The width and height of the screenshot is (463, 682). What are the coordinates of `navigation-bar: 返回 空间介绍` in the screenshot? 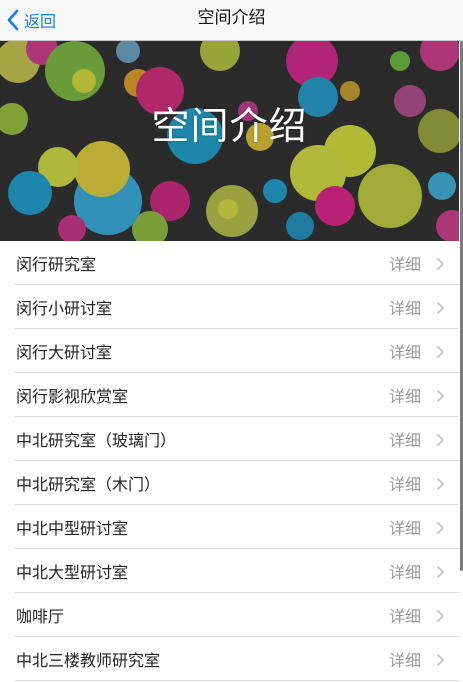 It's located at (231, 20).